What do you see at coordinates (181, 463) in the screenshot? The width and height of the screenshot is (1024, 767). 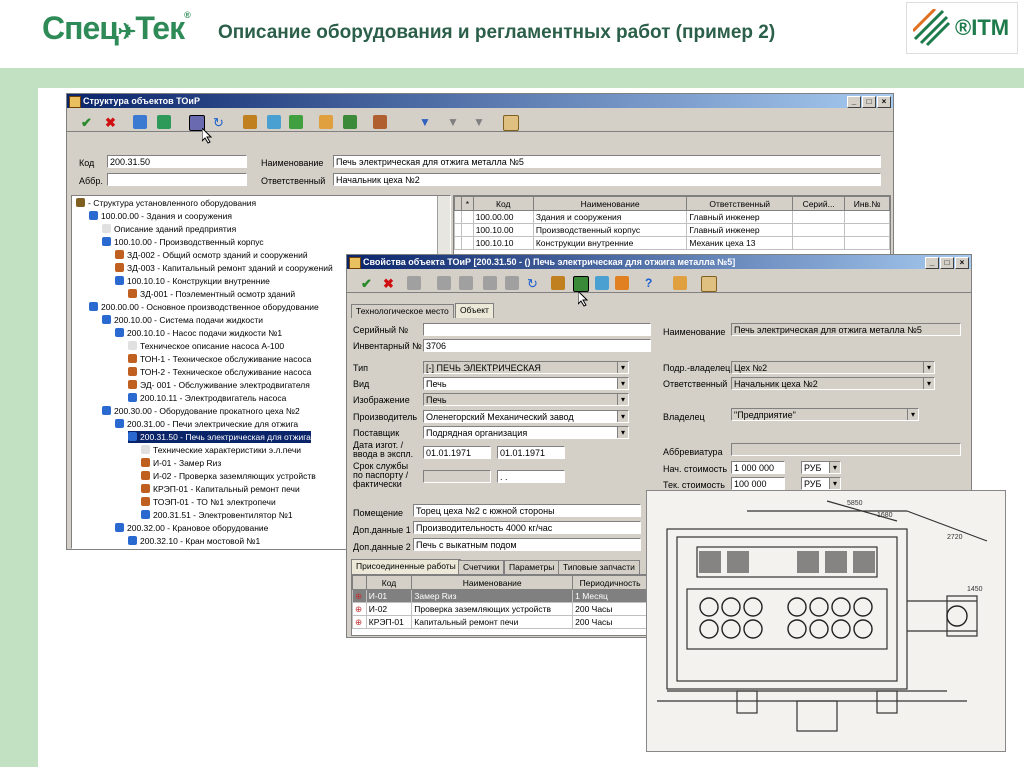 I see `tree-node: И-01 - Замер Rиз` at bounding box center [181, 463].